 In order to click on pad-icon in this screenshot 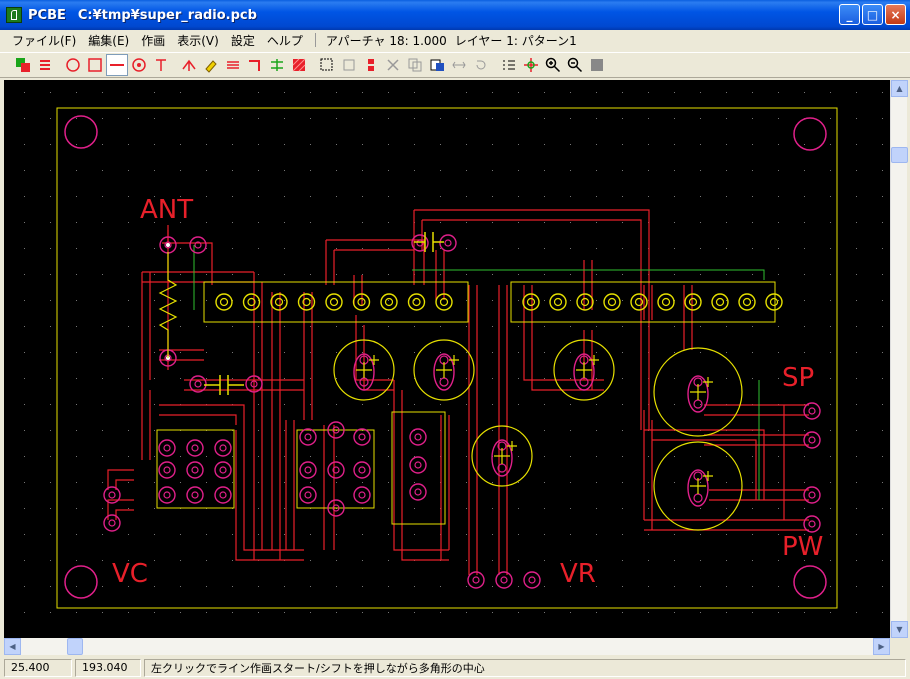, I will do `click(139, 65)`.